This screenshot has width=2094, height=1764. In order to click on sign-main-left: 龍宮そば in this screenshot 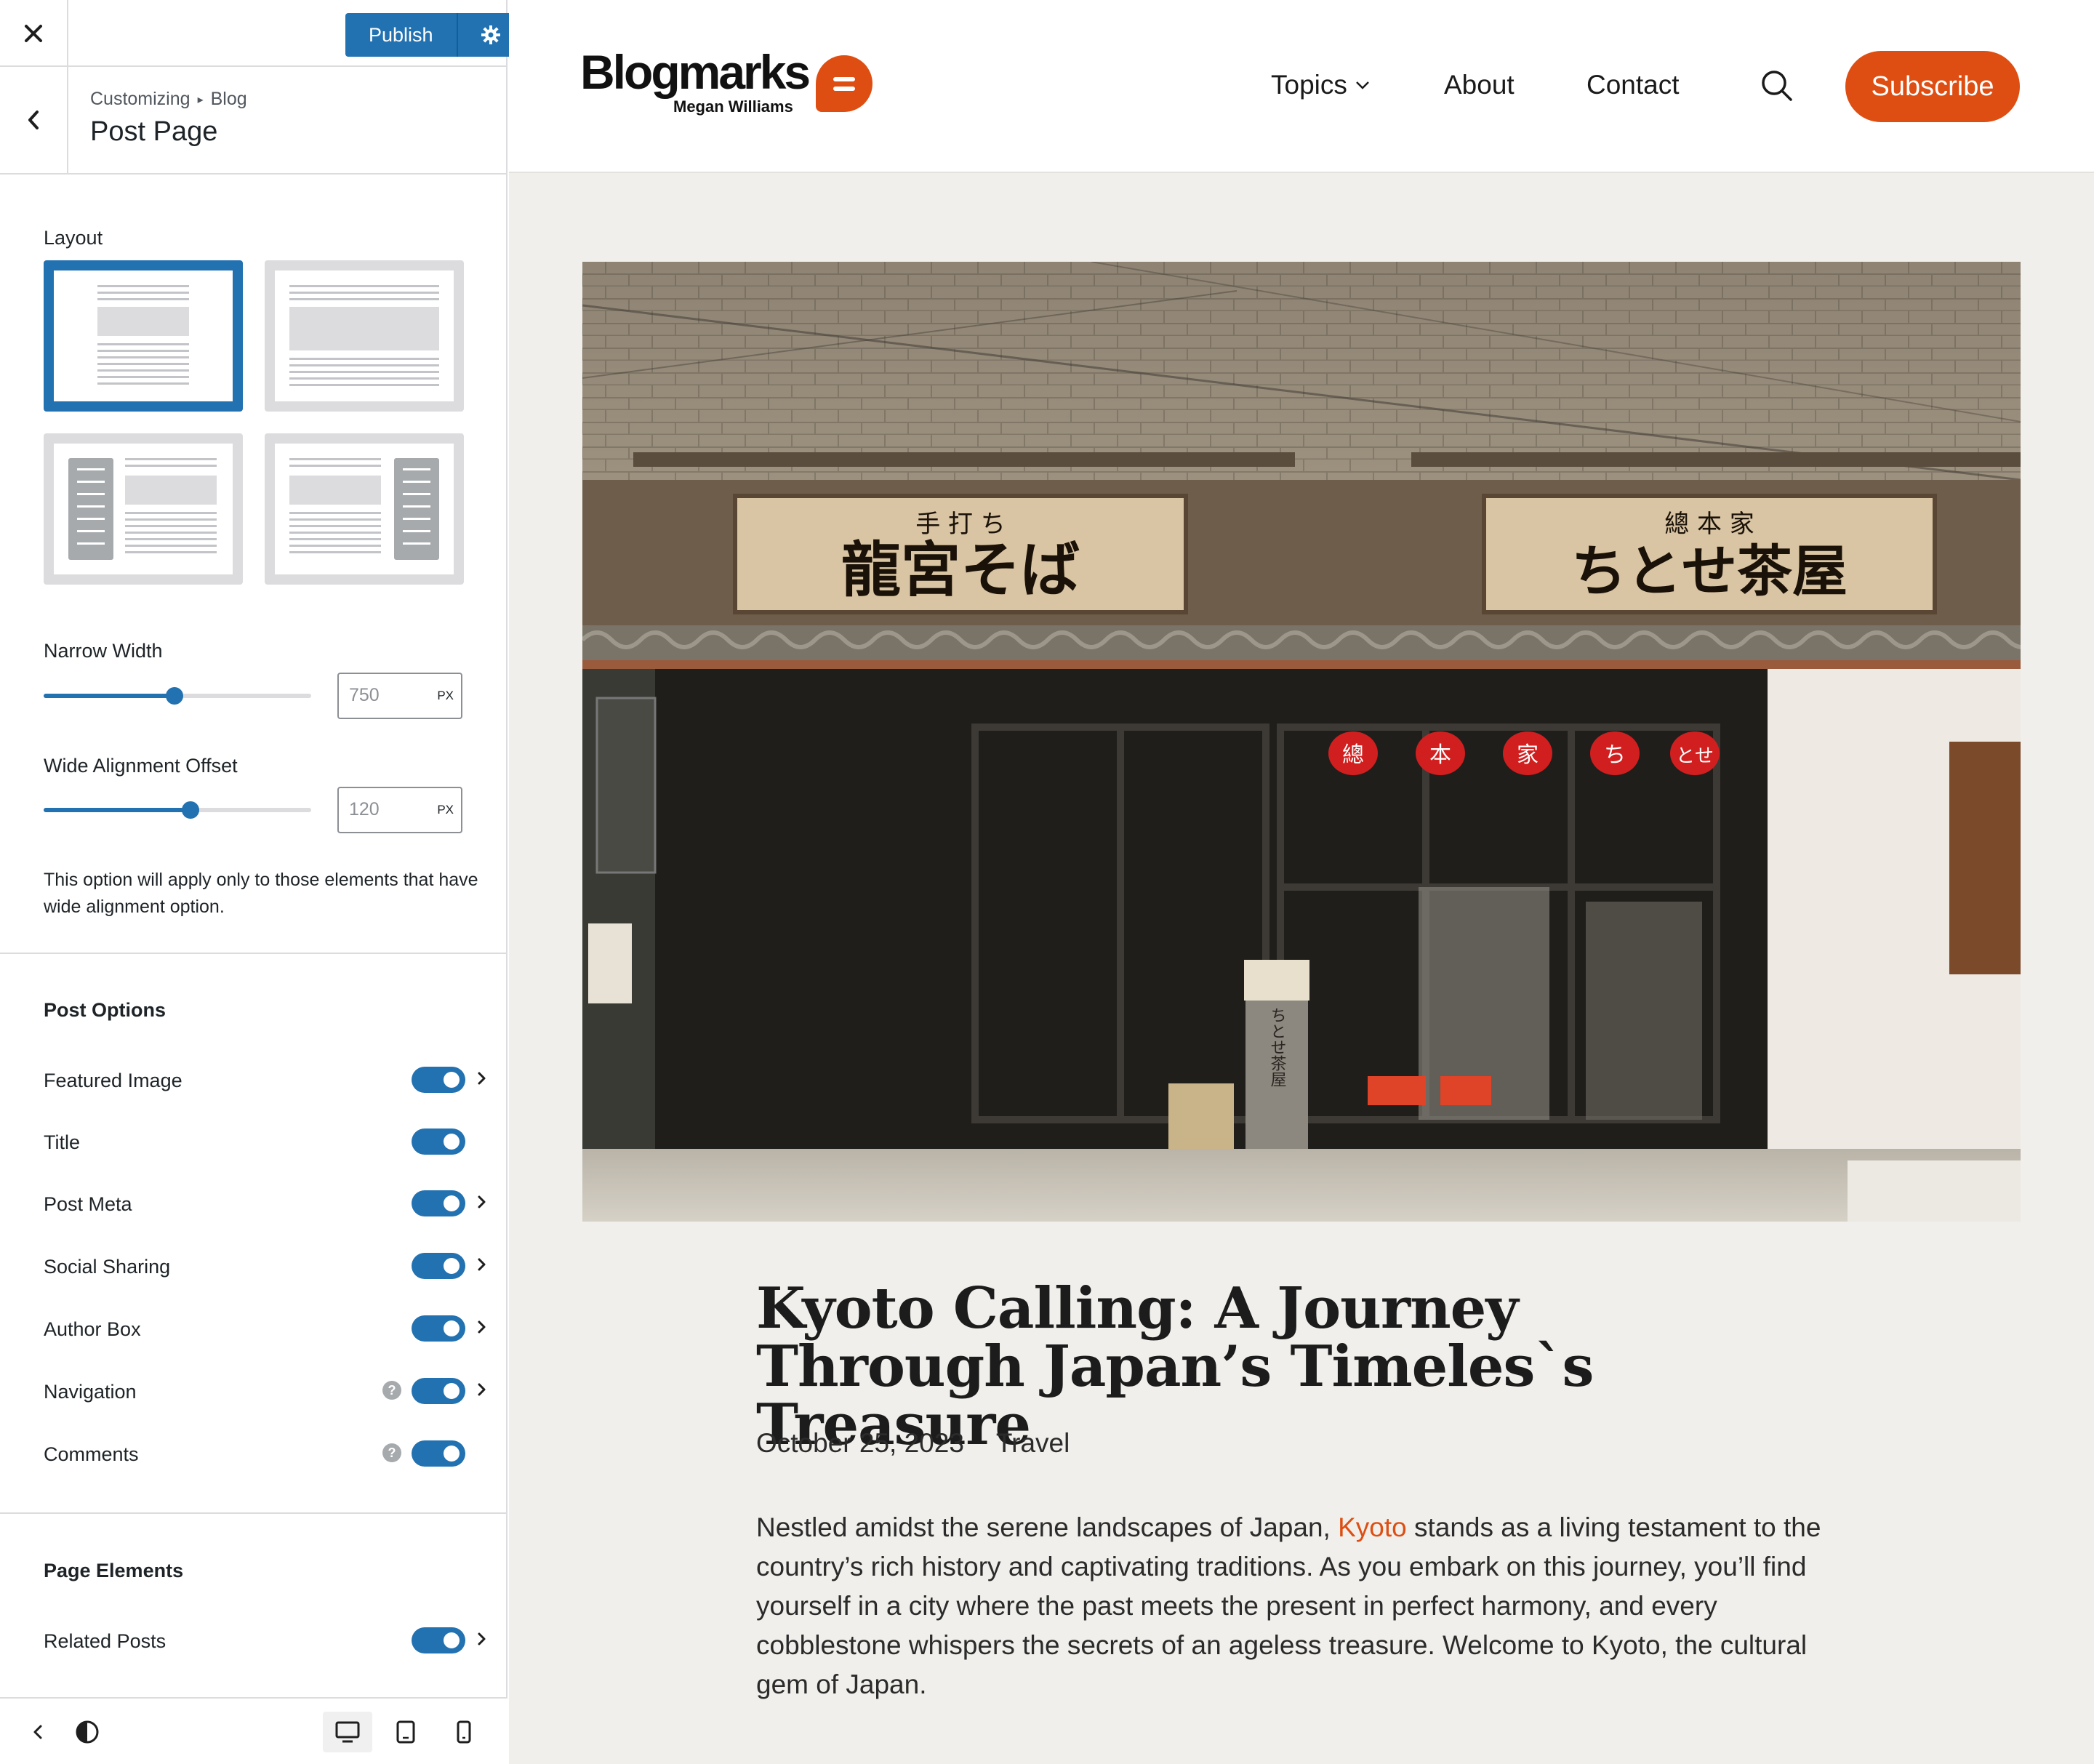, I will do `click(960, 570)`.